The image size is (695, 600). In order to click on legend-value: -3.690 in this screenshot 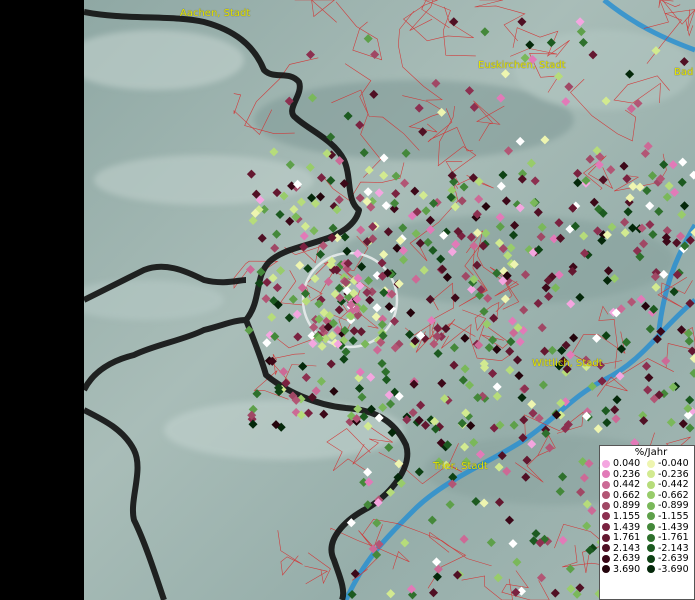, I will do `click(673, 569)`.